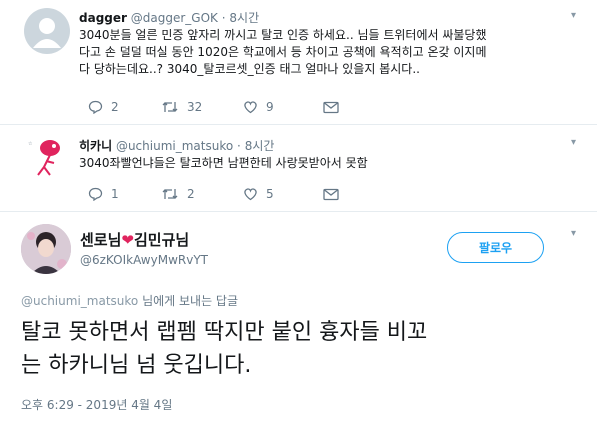 This screenshot has height=422, width=597. What do you see at coordinates (174, 18) in the screenshot?
I see `author-handle: @dagger_GOK` at bounding box center [174, 18].